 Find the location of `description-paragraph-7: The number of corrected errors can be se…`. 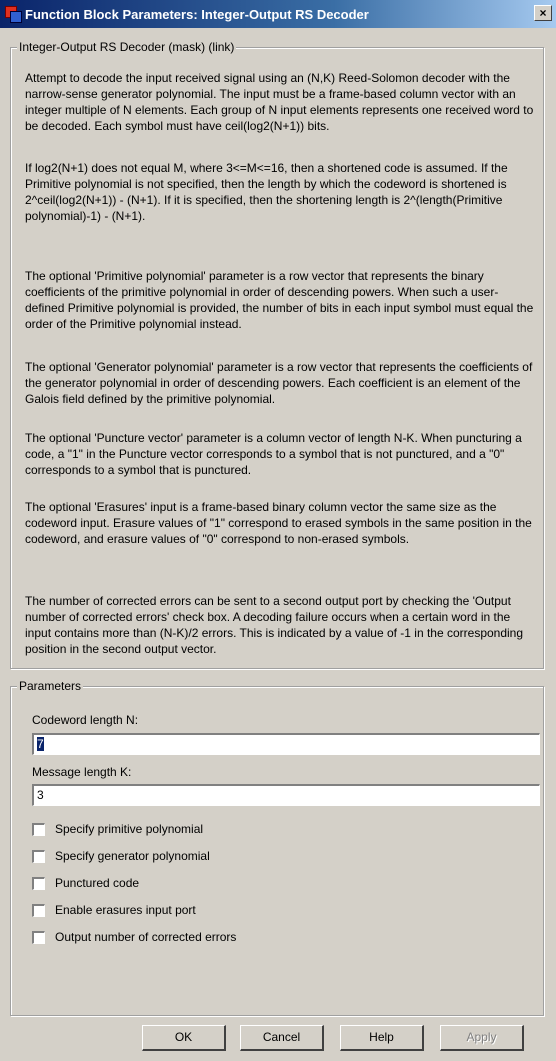

description-paragraph-7: The number of corrected errors can be se… is located at coordinates (274, 625).